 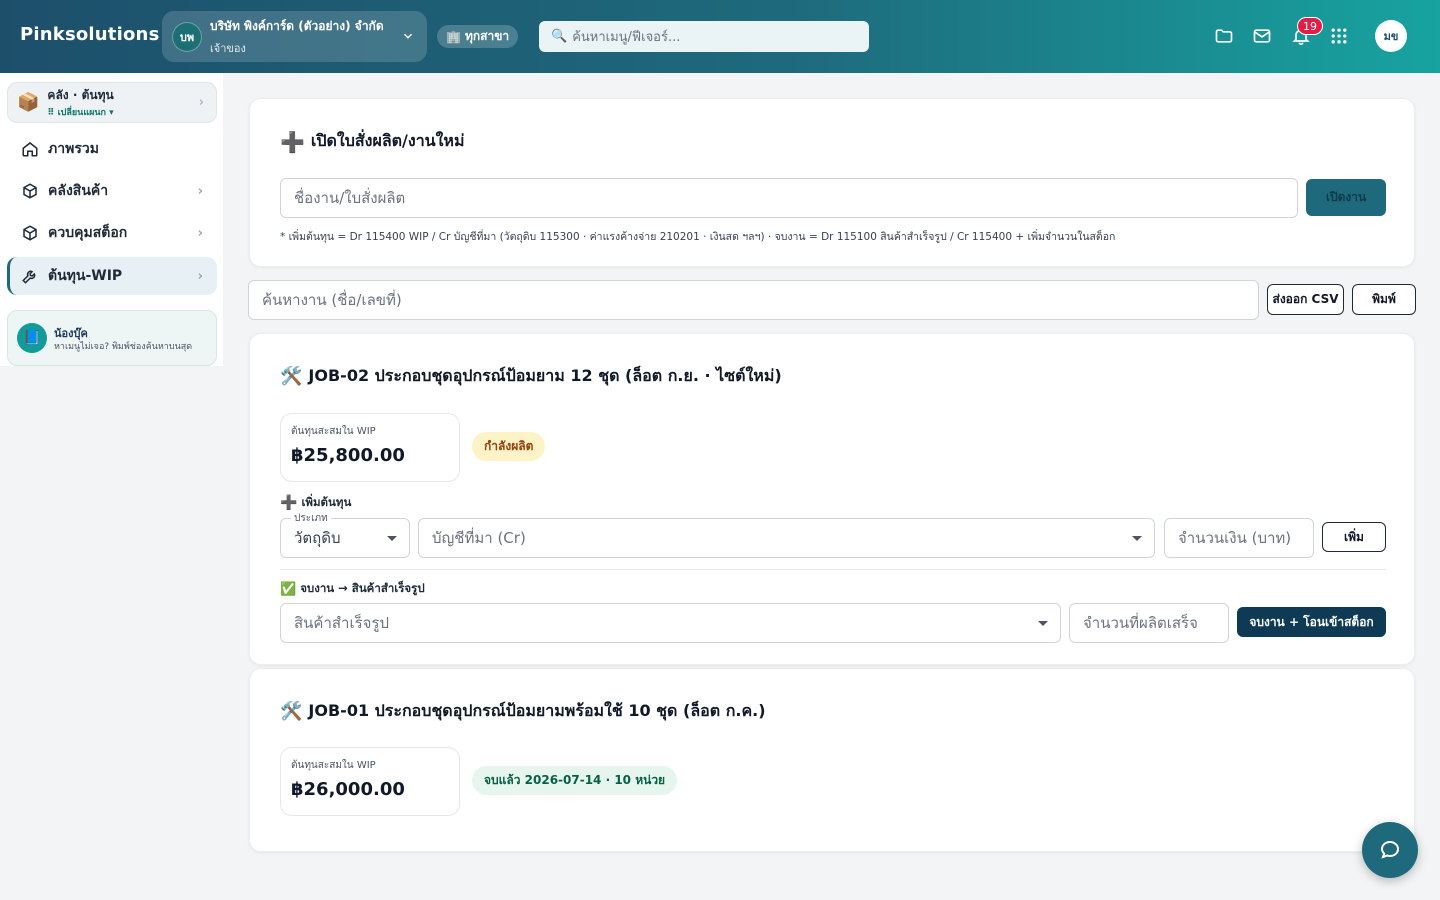 I want to click on sidebar-item-overview: ภาพรวม, so click(x=112, y=149).